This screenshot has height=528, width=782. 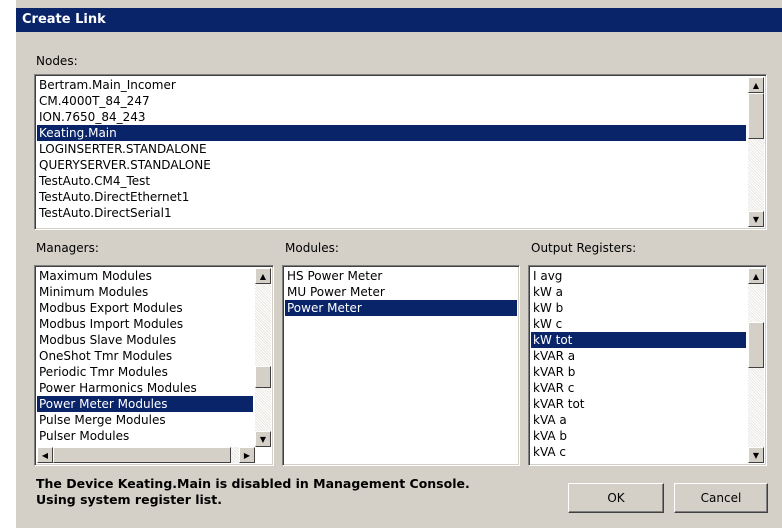 I want to click on list-item: kW a, so click(x=638, y=292).